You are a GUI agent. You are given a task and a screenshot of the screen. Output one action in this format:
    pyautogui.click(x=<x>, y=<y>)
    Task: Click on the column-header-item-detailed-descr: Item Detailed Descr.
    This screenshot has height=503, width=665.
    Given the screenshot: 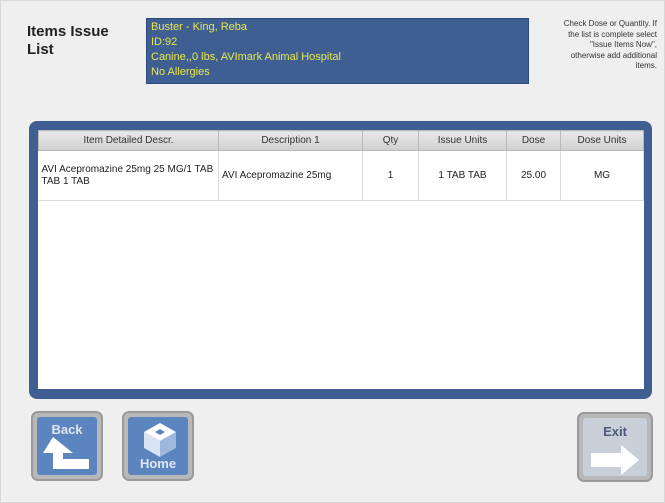 What is the action you would take?
    pyautogui.click(x=128, y=140)
    